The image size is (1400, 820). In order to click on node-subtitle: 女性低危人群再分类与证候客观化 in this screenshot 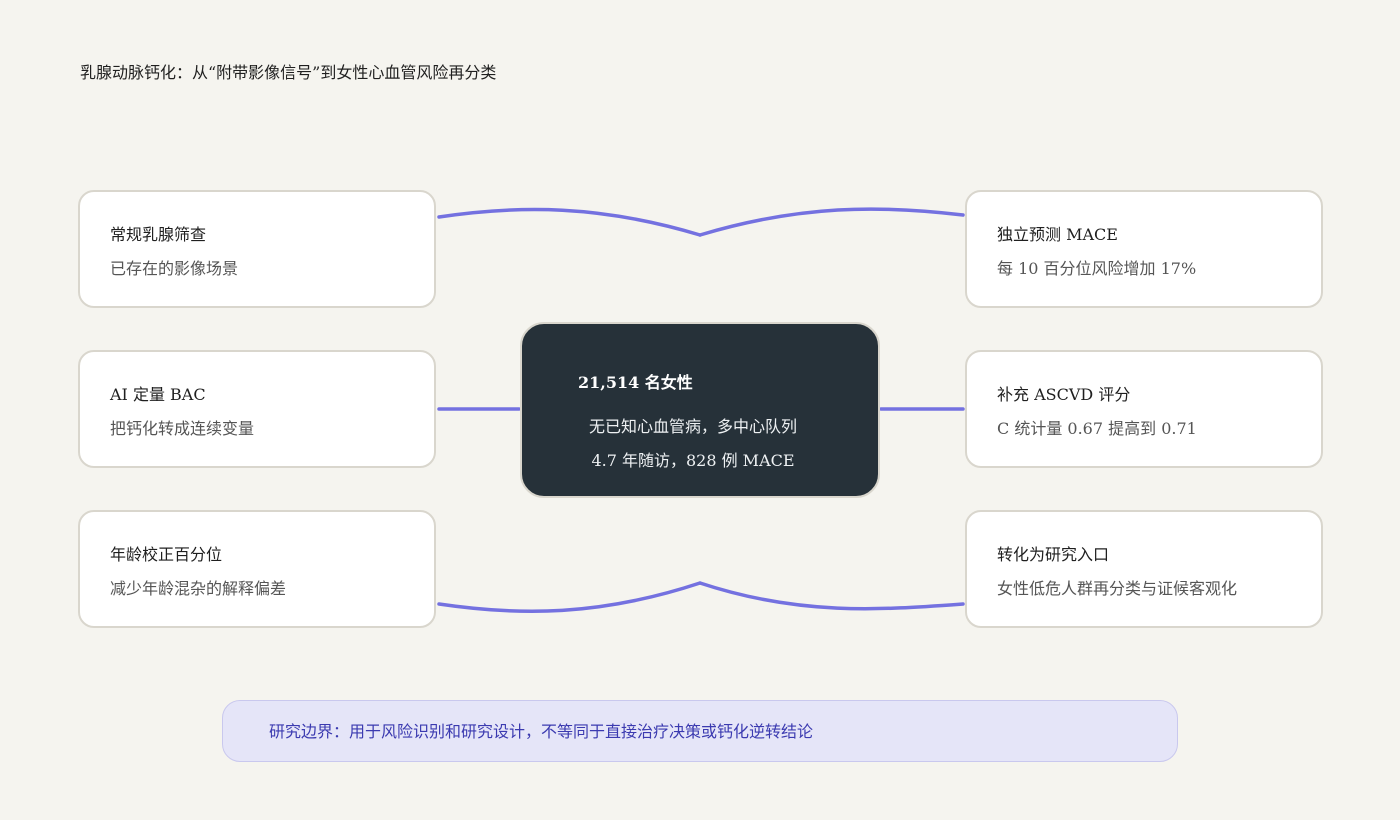, I will do `click(1117, 588)`.